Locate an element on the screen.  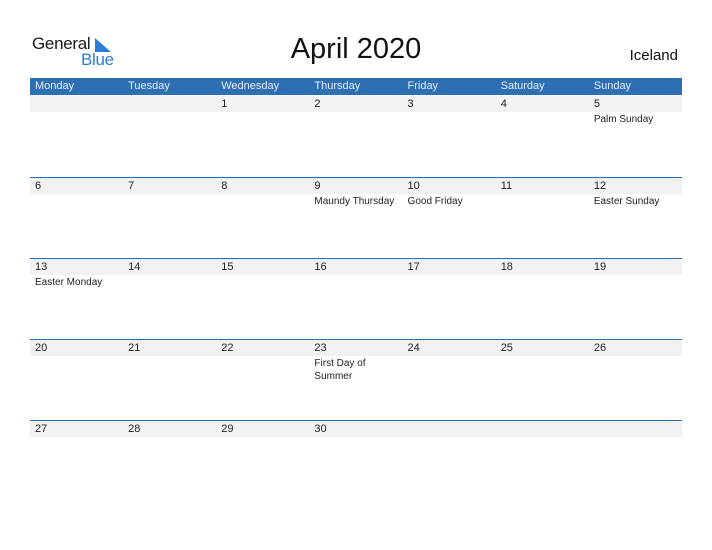
day-cell: 19 is located at coordinates (635, 299).